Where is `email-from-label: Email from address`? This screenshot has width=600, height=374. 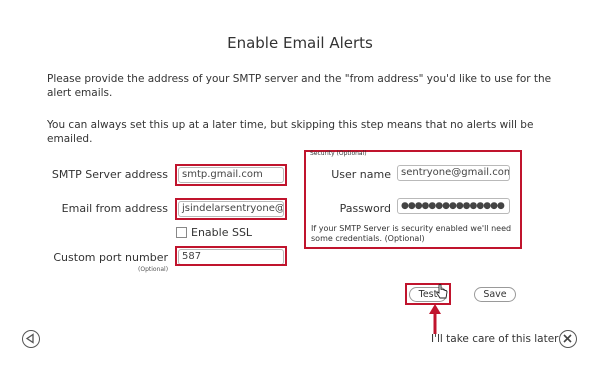
email-from-label: Email from address is located at coordinates (114, 208).